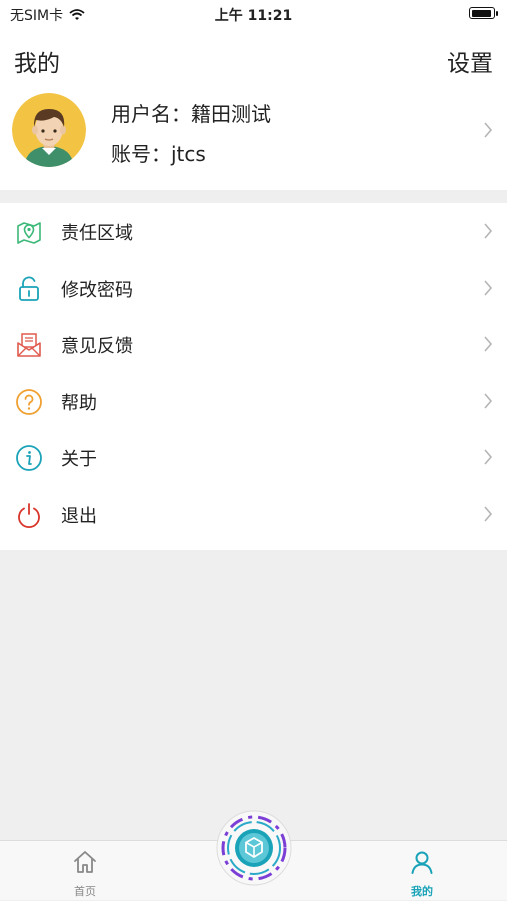 The height and width of the screenshot is (901, 507). What do you see at coordinates (79, 403) in the screenshot?
I see `menu-item-label: 帮助` at bounding box center [79, 403].